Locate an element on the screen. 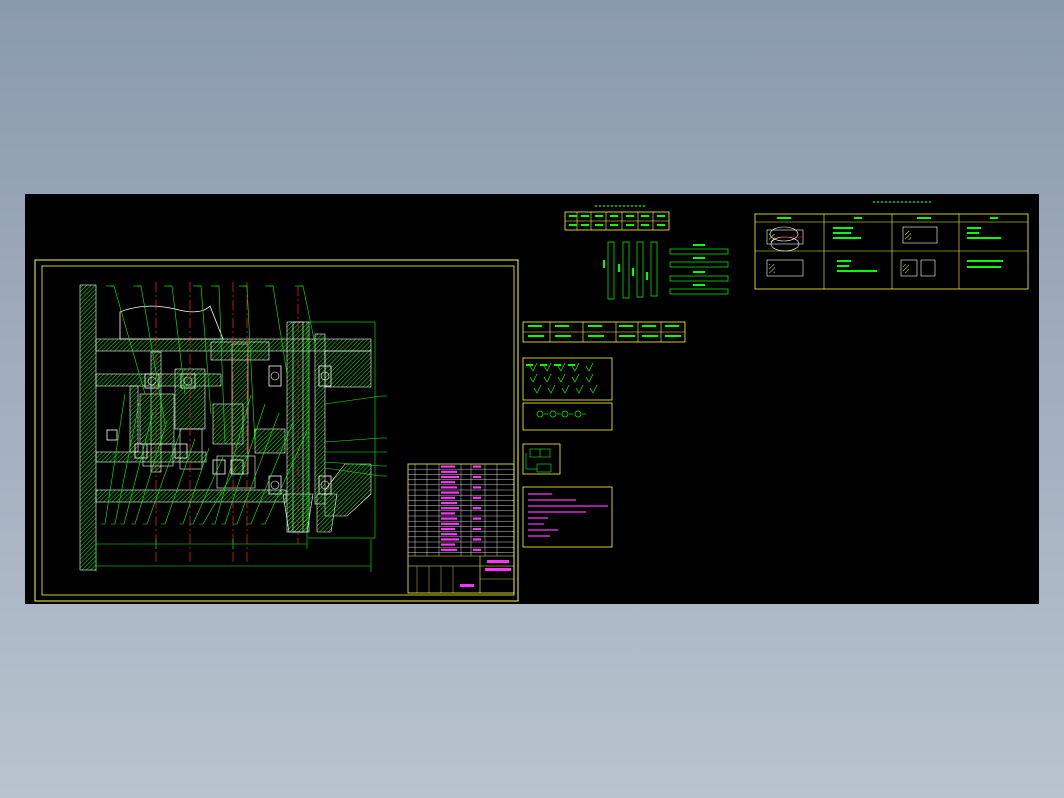 The height and width of the screenshot is (798, 1064). parts-list-table is located at coordinates (461, 528).